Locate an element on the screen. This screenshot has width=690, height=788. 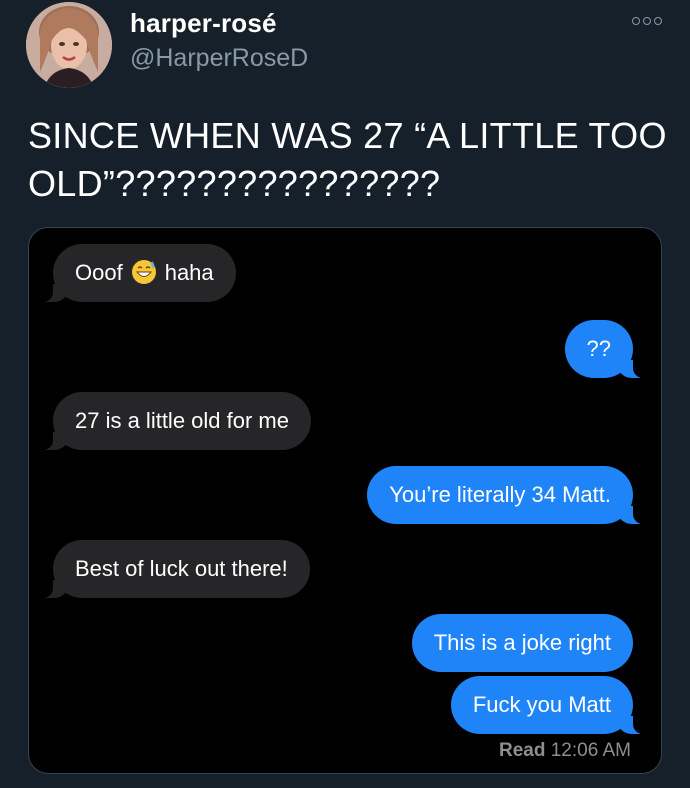
read-time: 12:06 AM is located at coordinates (590, 750).